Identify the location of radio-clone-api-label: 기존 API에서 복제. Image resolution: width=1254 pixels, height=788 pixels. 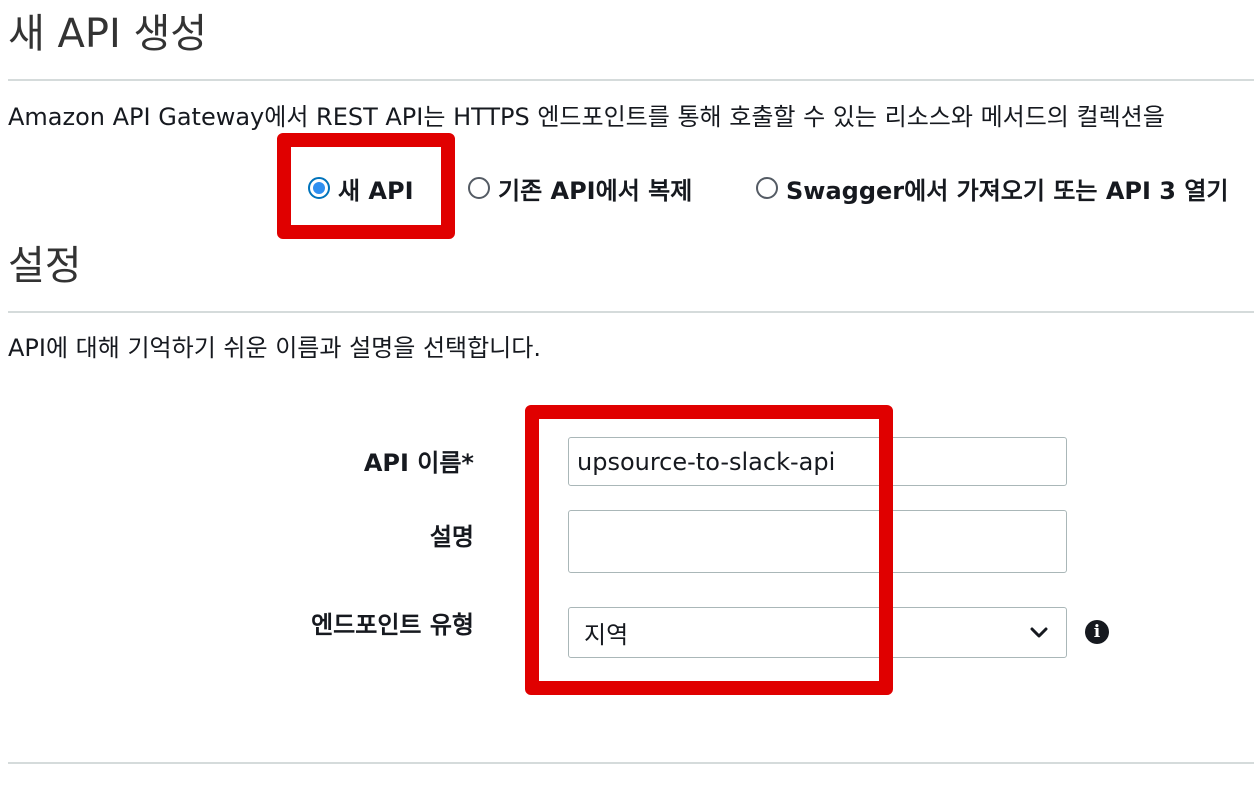
(595, 190).